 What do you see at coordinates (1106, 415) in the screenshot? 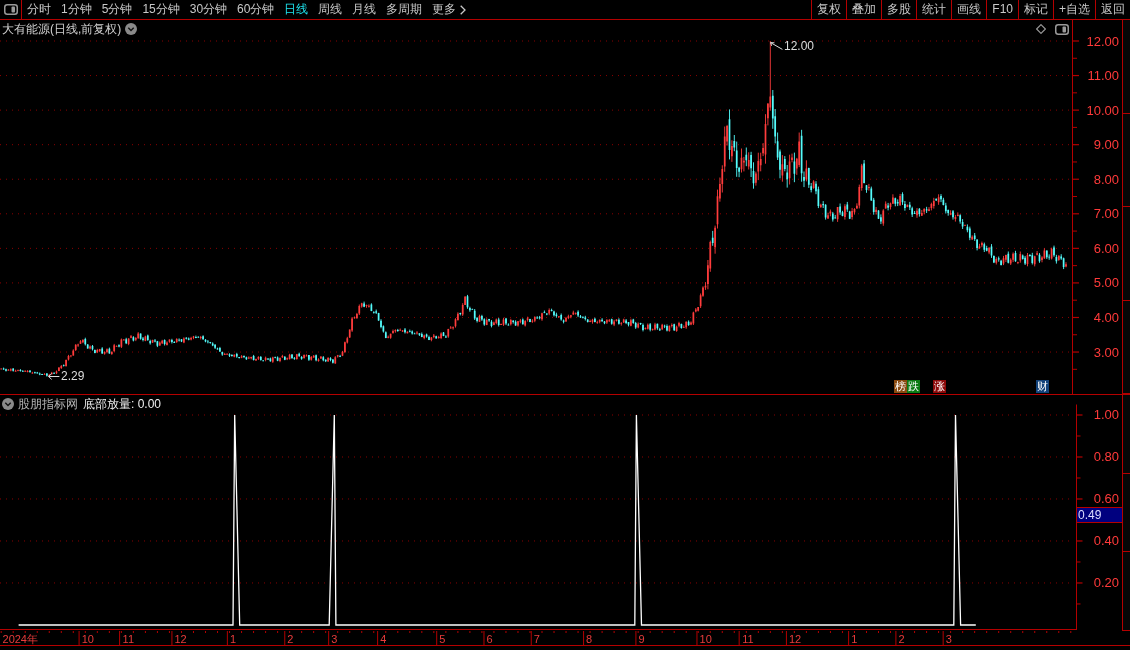
I see `indicator-axis-label: 1.00` at bounding box center [1106, 415].